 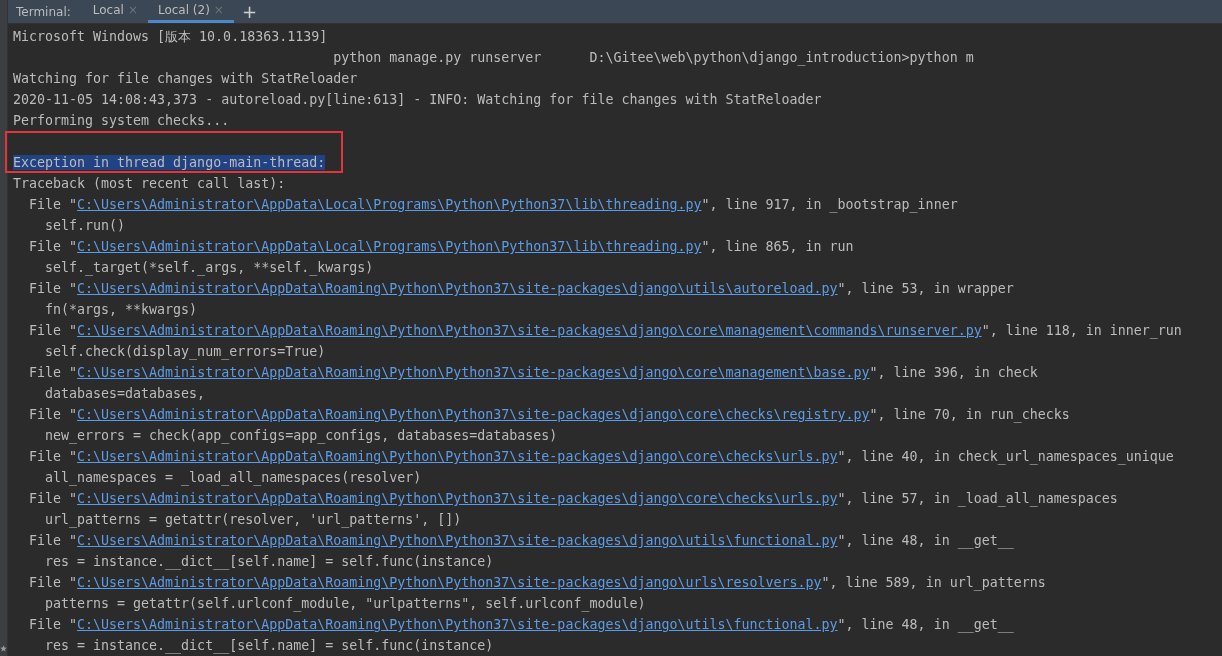 What do you see at coordinates (249, 11) in the screenshot?
I see `new-tab-button: +` at bounding box center [249, 11].